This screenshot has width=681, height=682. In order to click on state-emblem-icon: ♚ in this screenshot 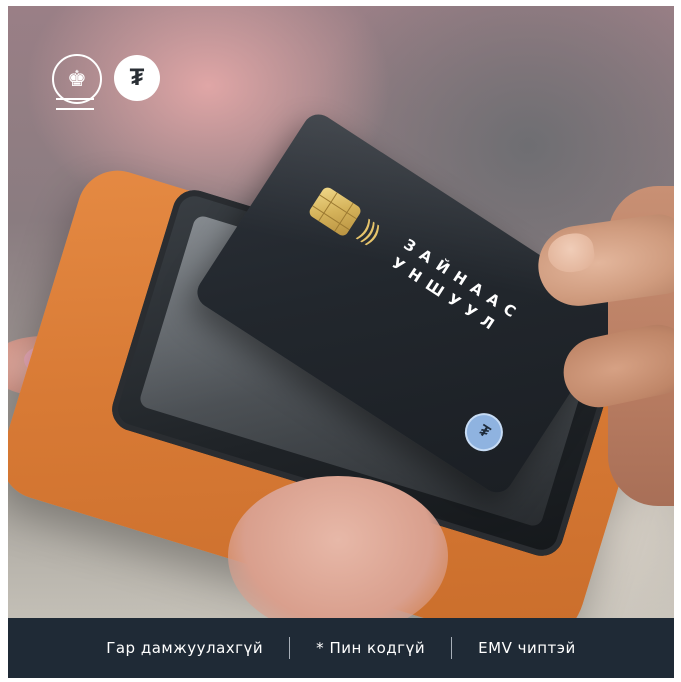, I will do `click(77, 79)`.